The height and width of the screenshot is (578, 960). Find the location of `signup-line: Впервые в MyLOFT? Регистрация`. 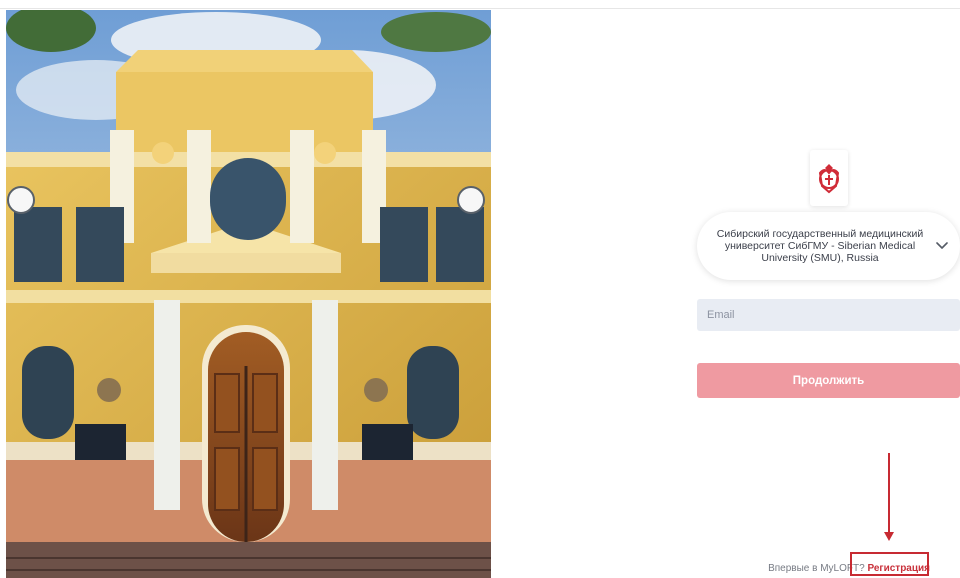

signup-line: Впервые в MyLOFT? Регистрация is located at coordinates (849, 569).